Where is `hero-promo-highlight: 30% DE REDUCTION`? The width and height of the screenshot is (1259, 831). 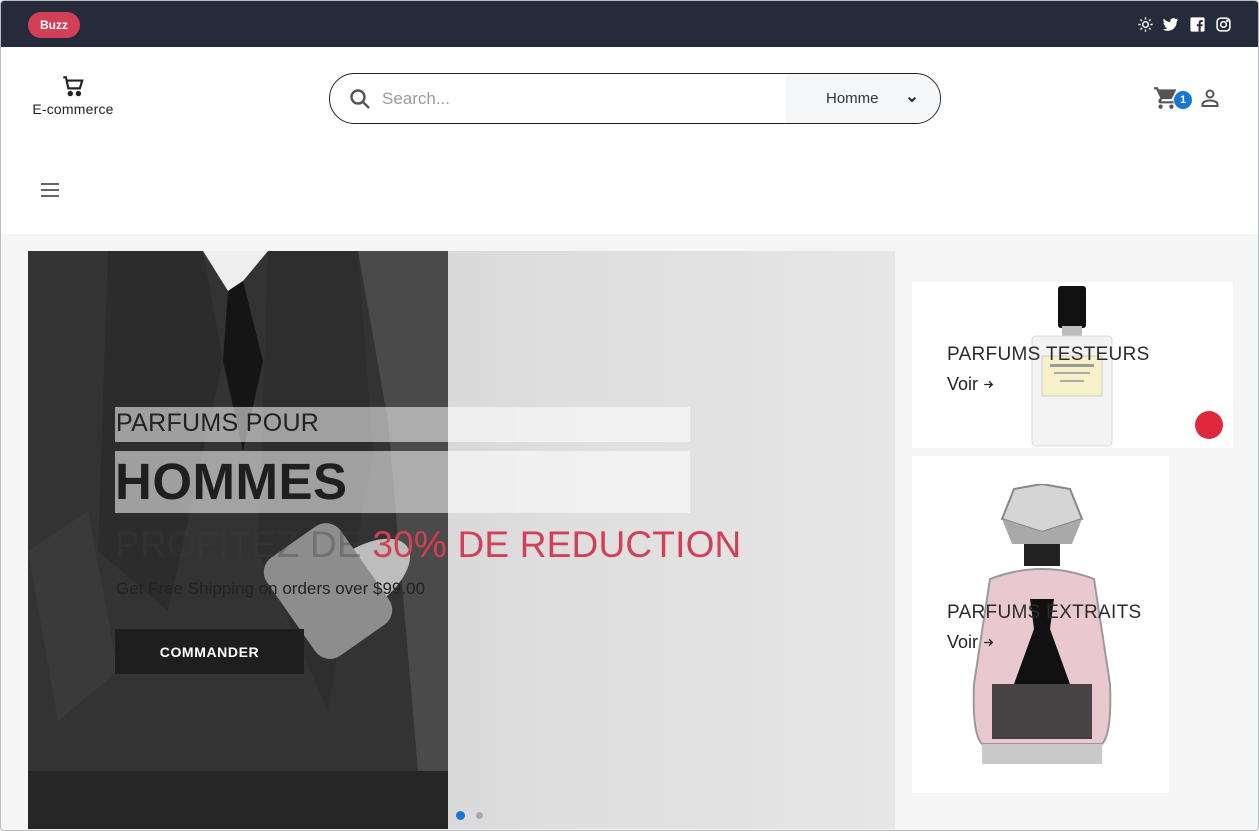 hero-promo-highlight: 30% DE REDUCTION is located at coordinates (557, 544).